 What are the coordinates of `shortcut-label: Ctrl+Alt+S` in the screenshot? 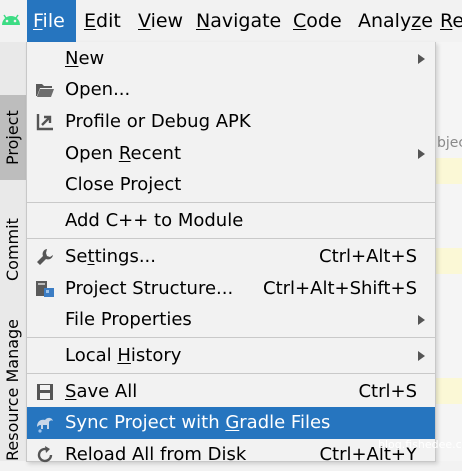 It's located at (368, 256).